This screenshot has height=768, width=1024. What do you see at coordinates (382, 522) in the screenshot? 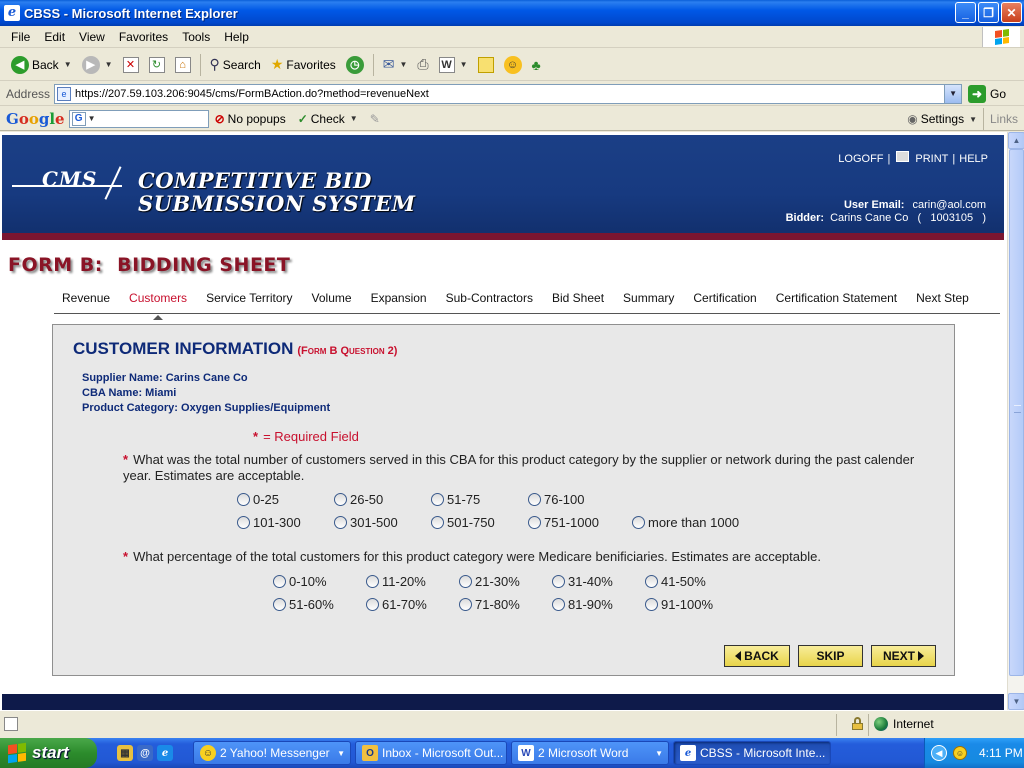
I see `q1-option-301-500: 301-500` at bounding box center [382, 522].